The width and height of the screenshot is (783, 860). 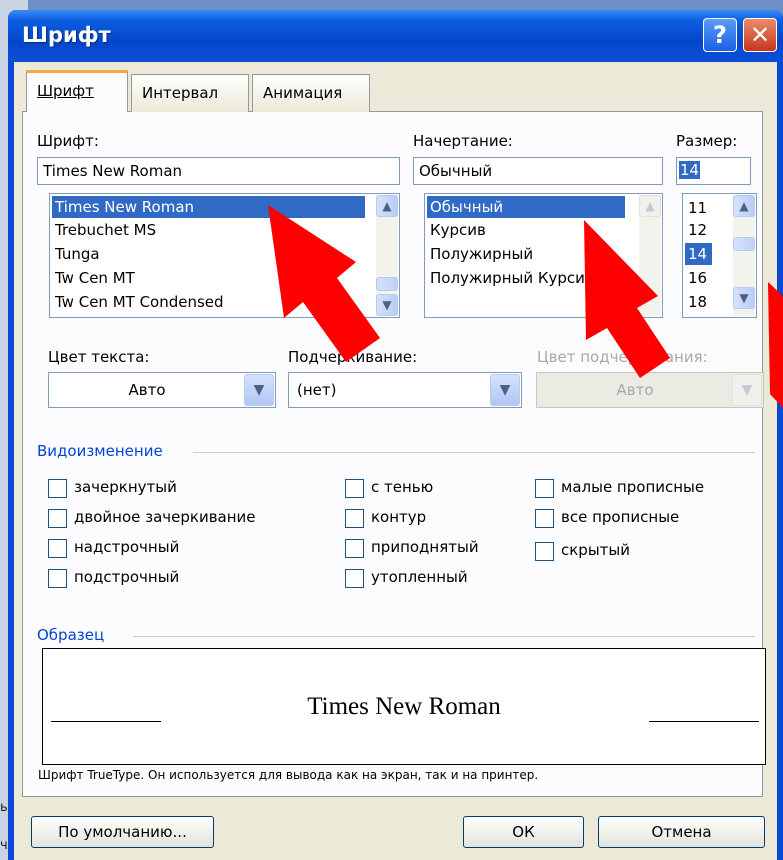 What do you see at coordinates (68, 141) in the screenshot?
I see `font-label: Шрифт:` at bounding box center [68, 141].